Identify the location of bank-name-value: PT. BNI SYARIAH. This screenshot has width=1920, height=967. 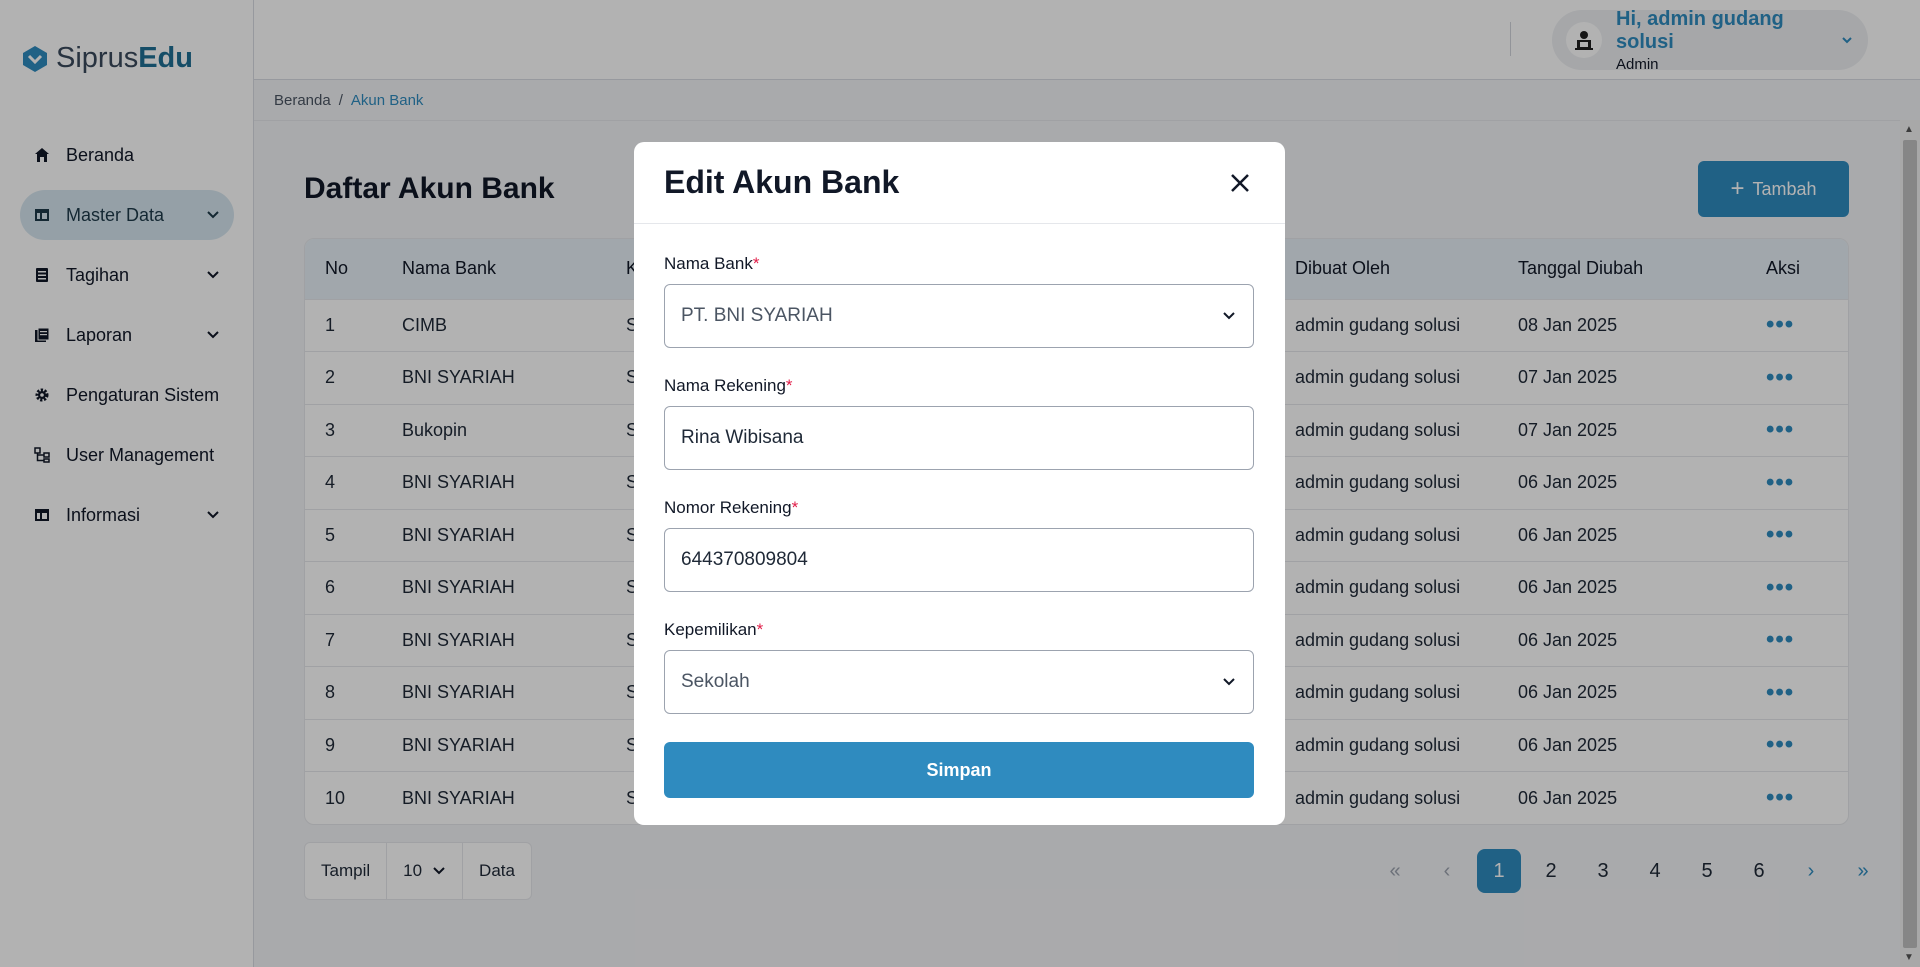
(757, 315).